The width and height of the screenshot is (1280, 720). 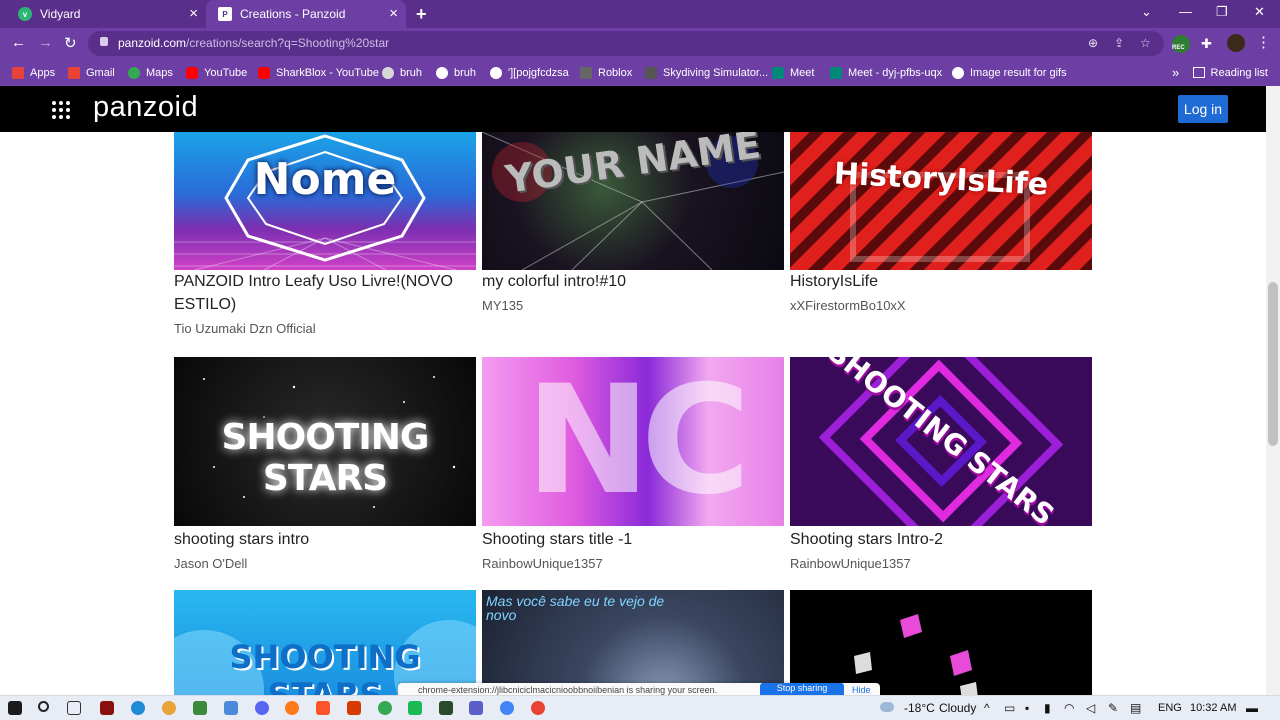 I want to click on apps-menu-icon, so click(x=61, y=110).